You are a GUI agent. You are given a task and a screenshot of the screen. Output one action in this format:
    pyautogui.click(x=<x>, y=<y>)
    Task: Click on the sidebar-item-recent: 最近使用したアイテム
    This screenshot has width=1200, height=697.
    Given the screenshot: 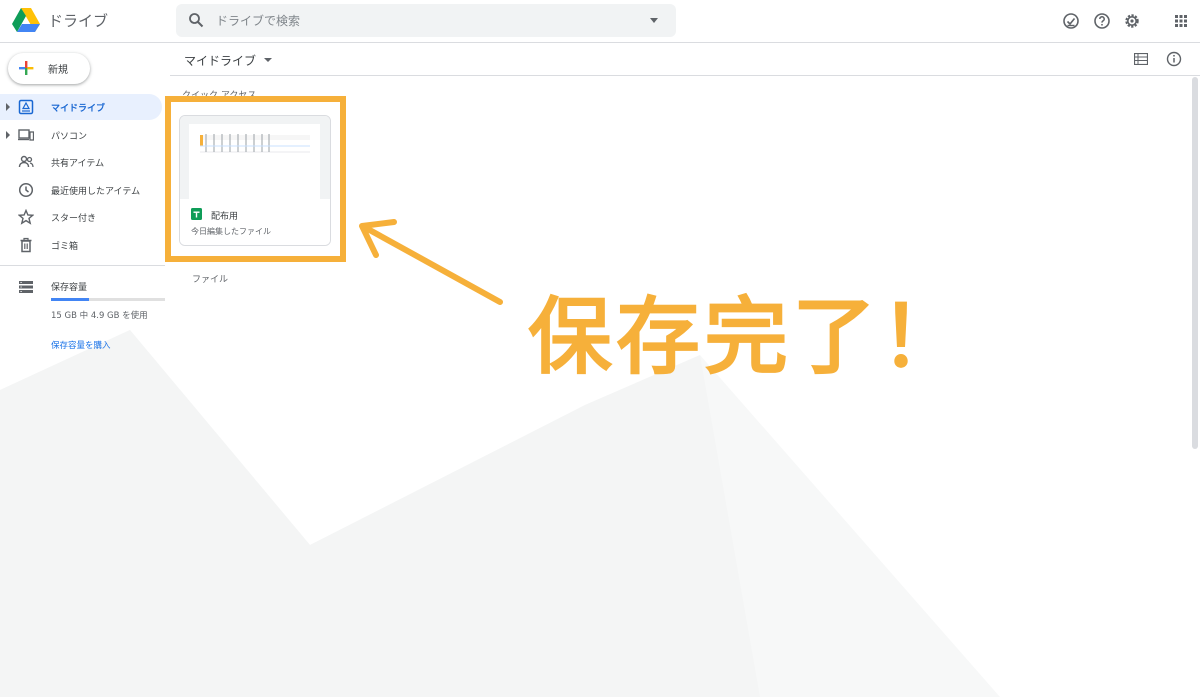 What is the action you would take?
    pyautogui.click(x=81, y=190)
    